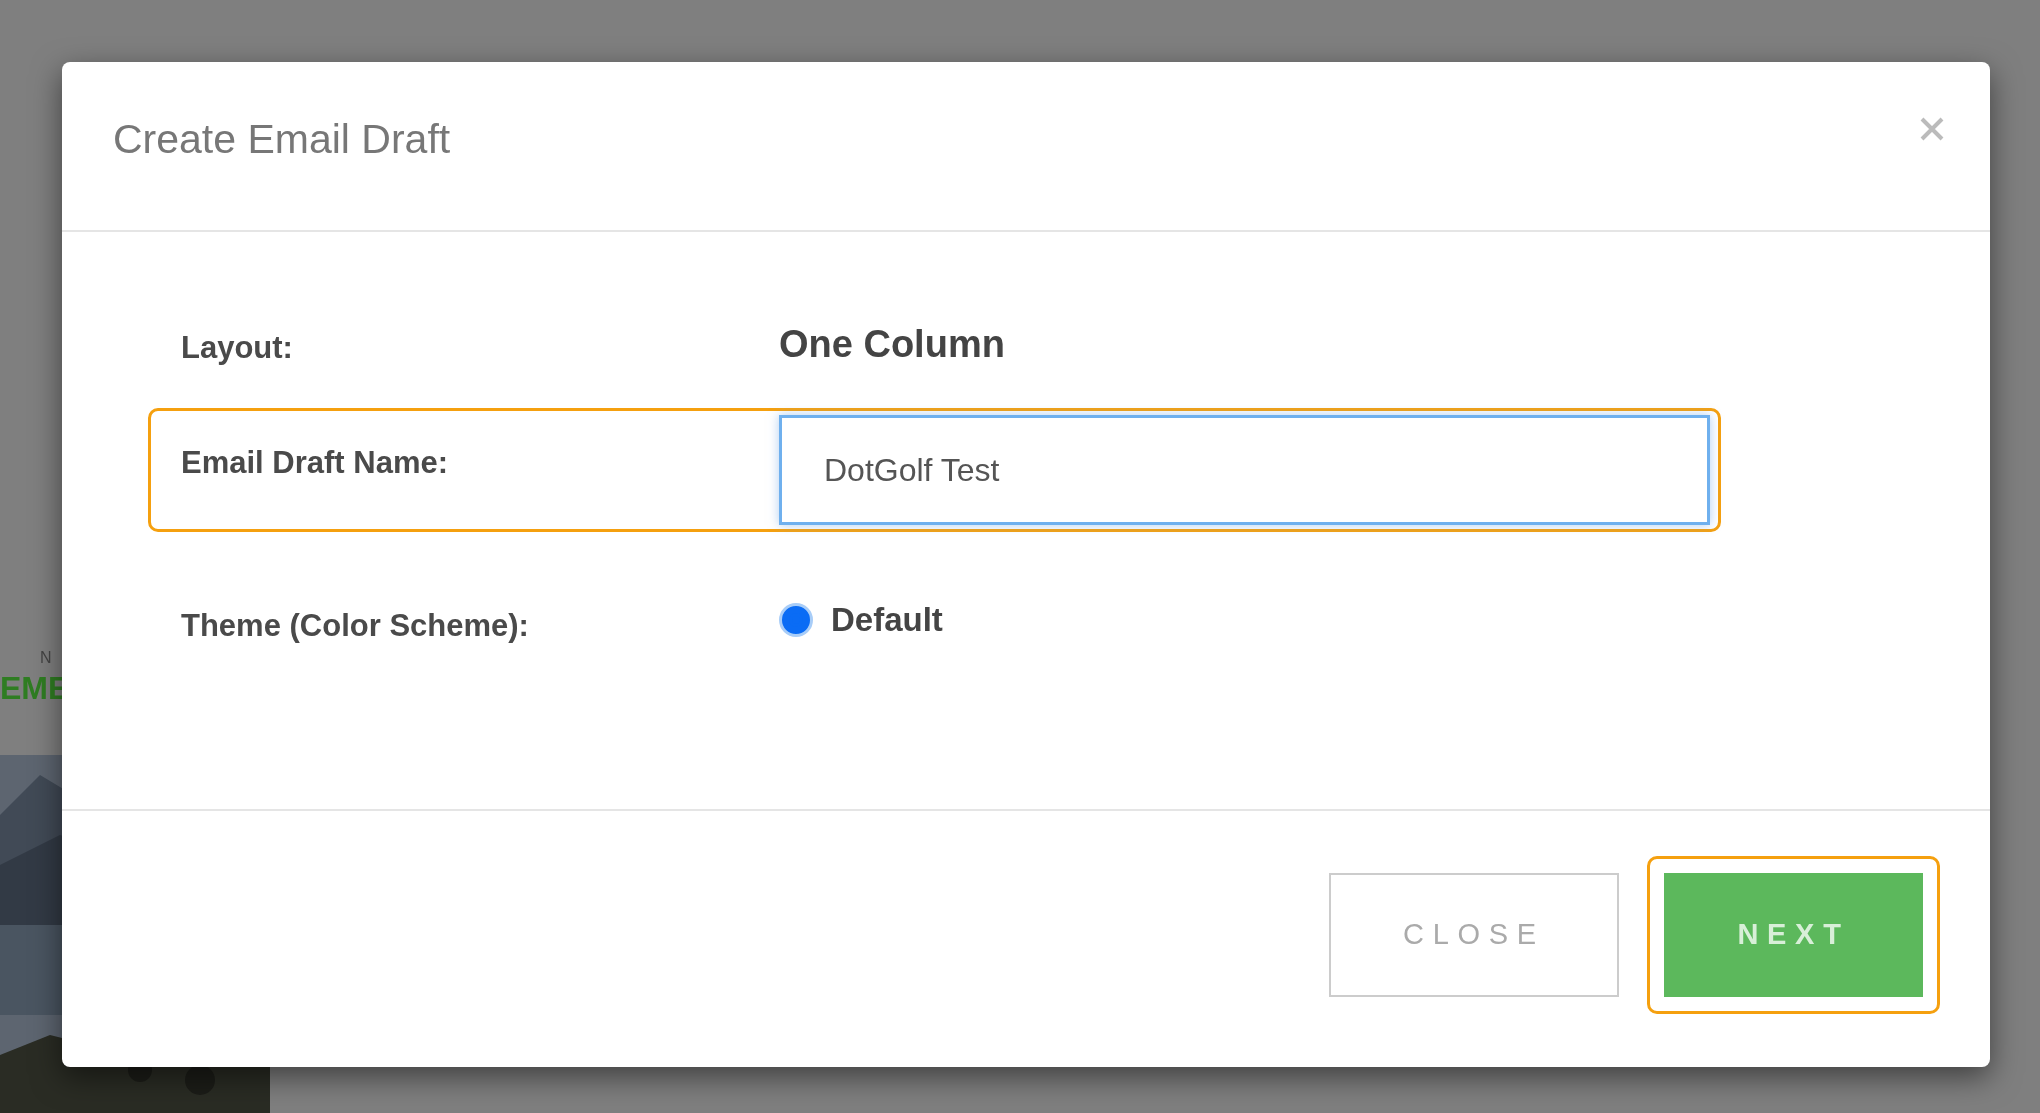  Describe the element at coordinates (1793, 935) in the screenshot. I see `next-button: NEXT` at that location.